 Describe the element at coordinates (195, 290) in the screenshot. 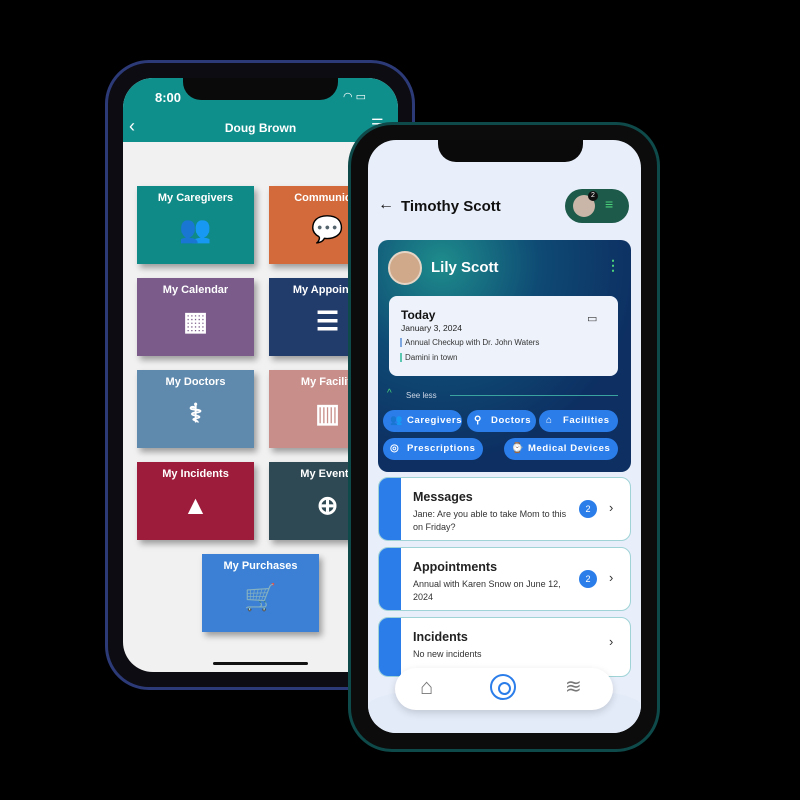

I see `tile-label: My Calendar` at that location.